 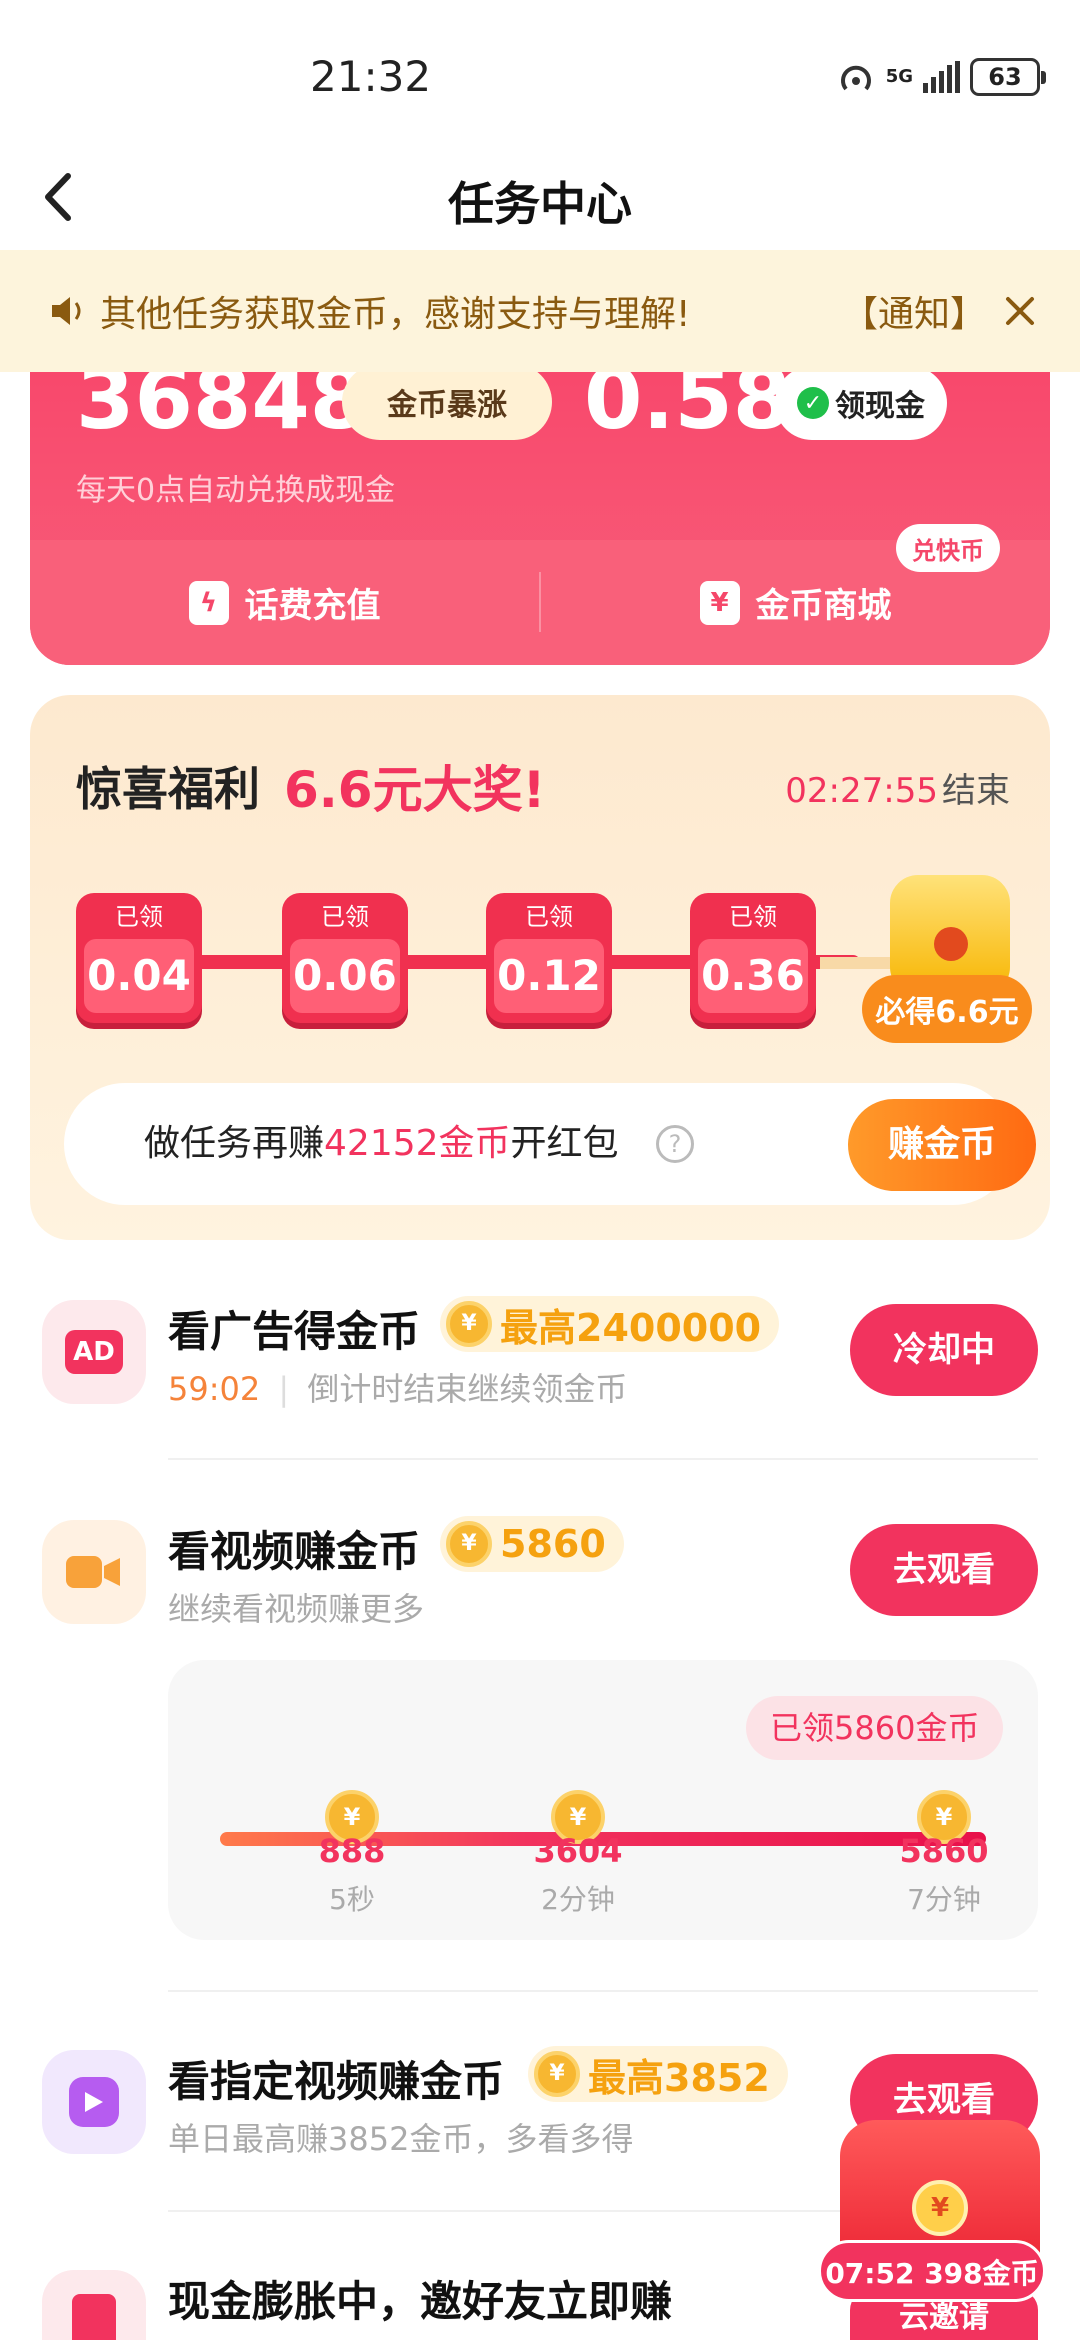 I want to click on lock-icon, so click(x=951, y=944).